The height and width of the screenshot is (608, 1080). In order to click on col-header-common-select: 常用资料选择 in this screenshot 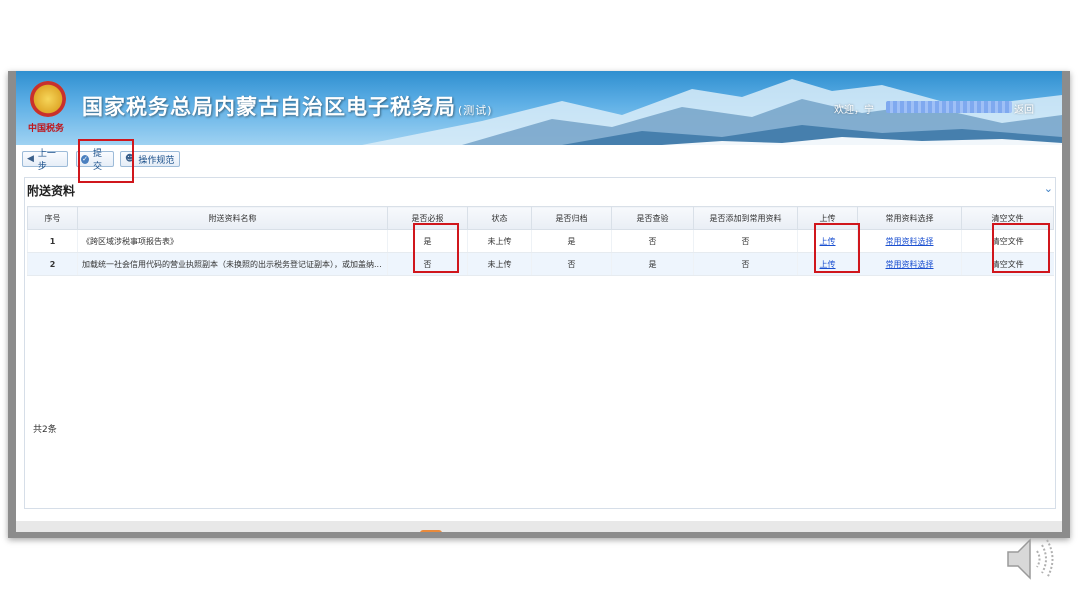, I will do `click(909, 218)`.